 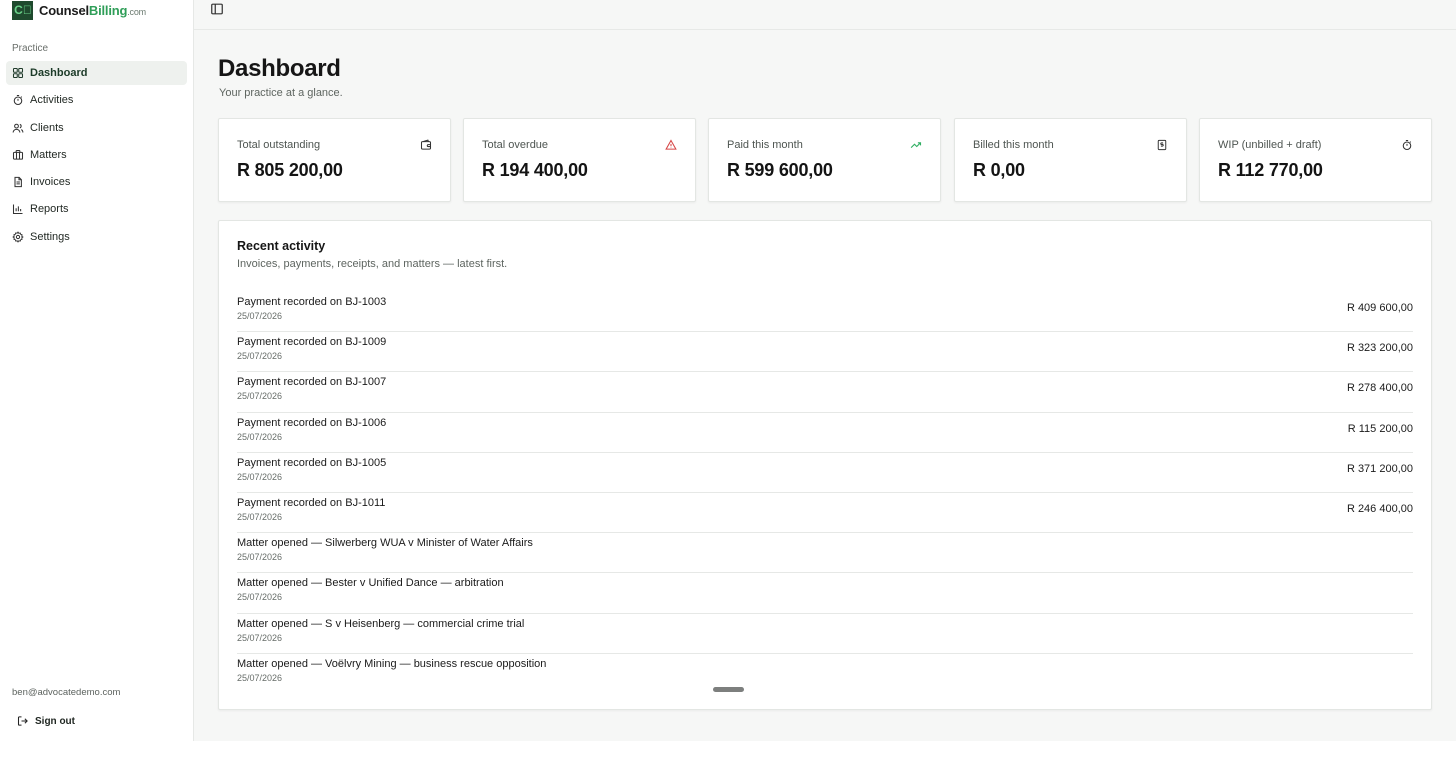 I want to click on stat-value: R 0,00, so click(x=999, y=170).